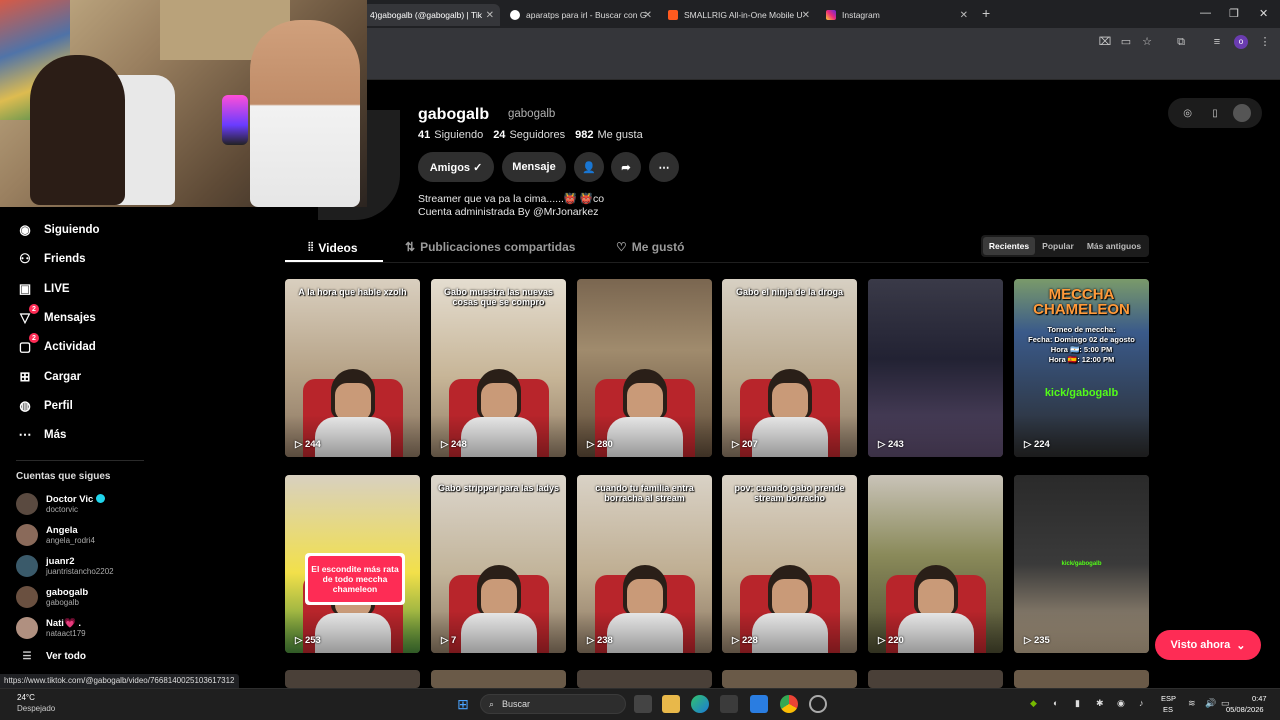 The width and height of the screenshot is (1280, 720). What do you see at coordinates (1241, 42) in the screenshot?
I see `profile-avatar-icon: o` at bounding box center [1241, 42].